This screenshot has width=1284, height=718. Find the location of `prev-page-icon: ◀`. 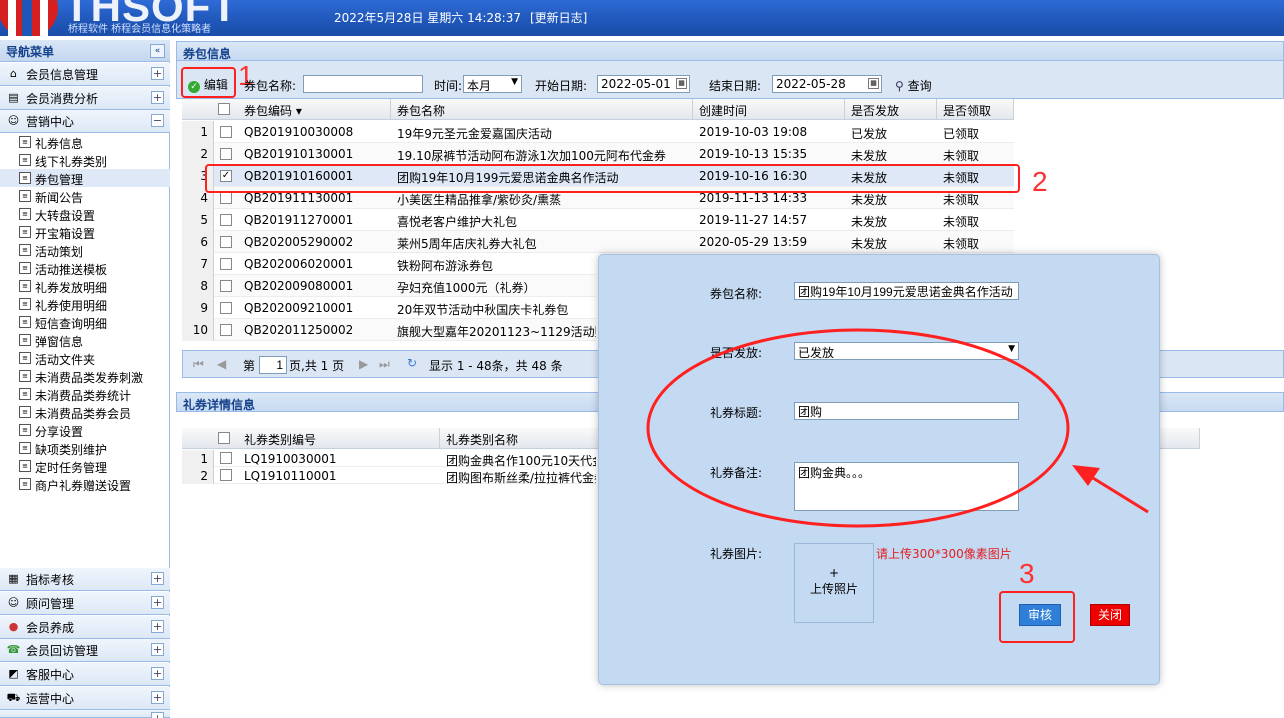

prev-page-icon: ◀ is located at coordinates (221, 364).